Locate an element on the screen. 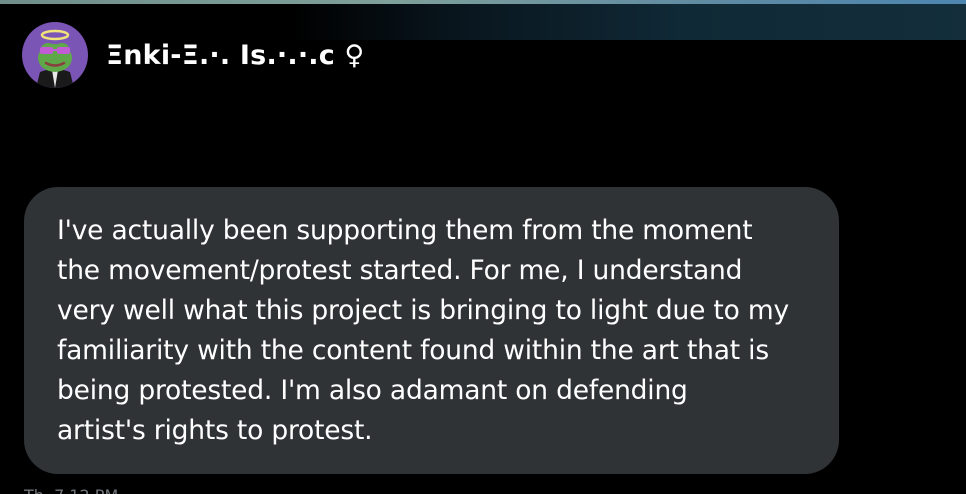 The height and width of the screenshot is (494, 966). frog-avatar-icon is located at coordinates (55, 58).